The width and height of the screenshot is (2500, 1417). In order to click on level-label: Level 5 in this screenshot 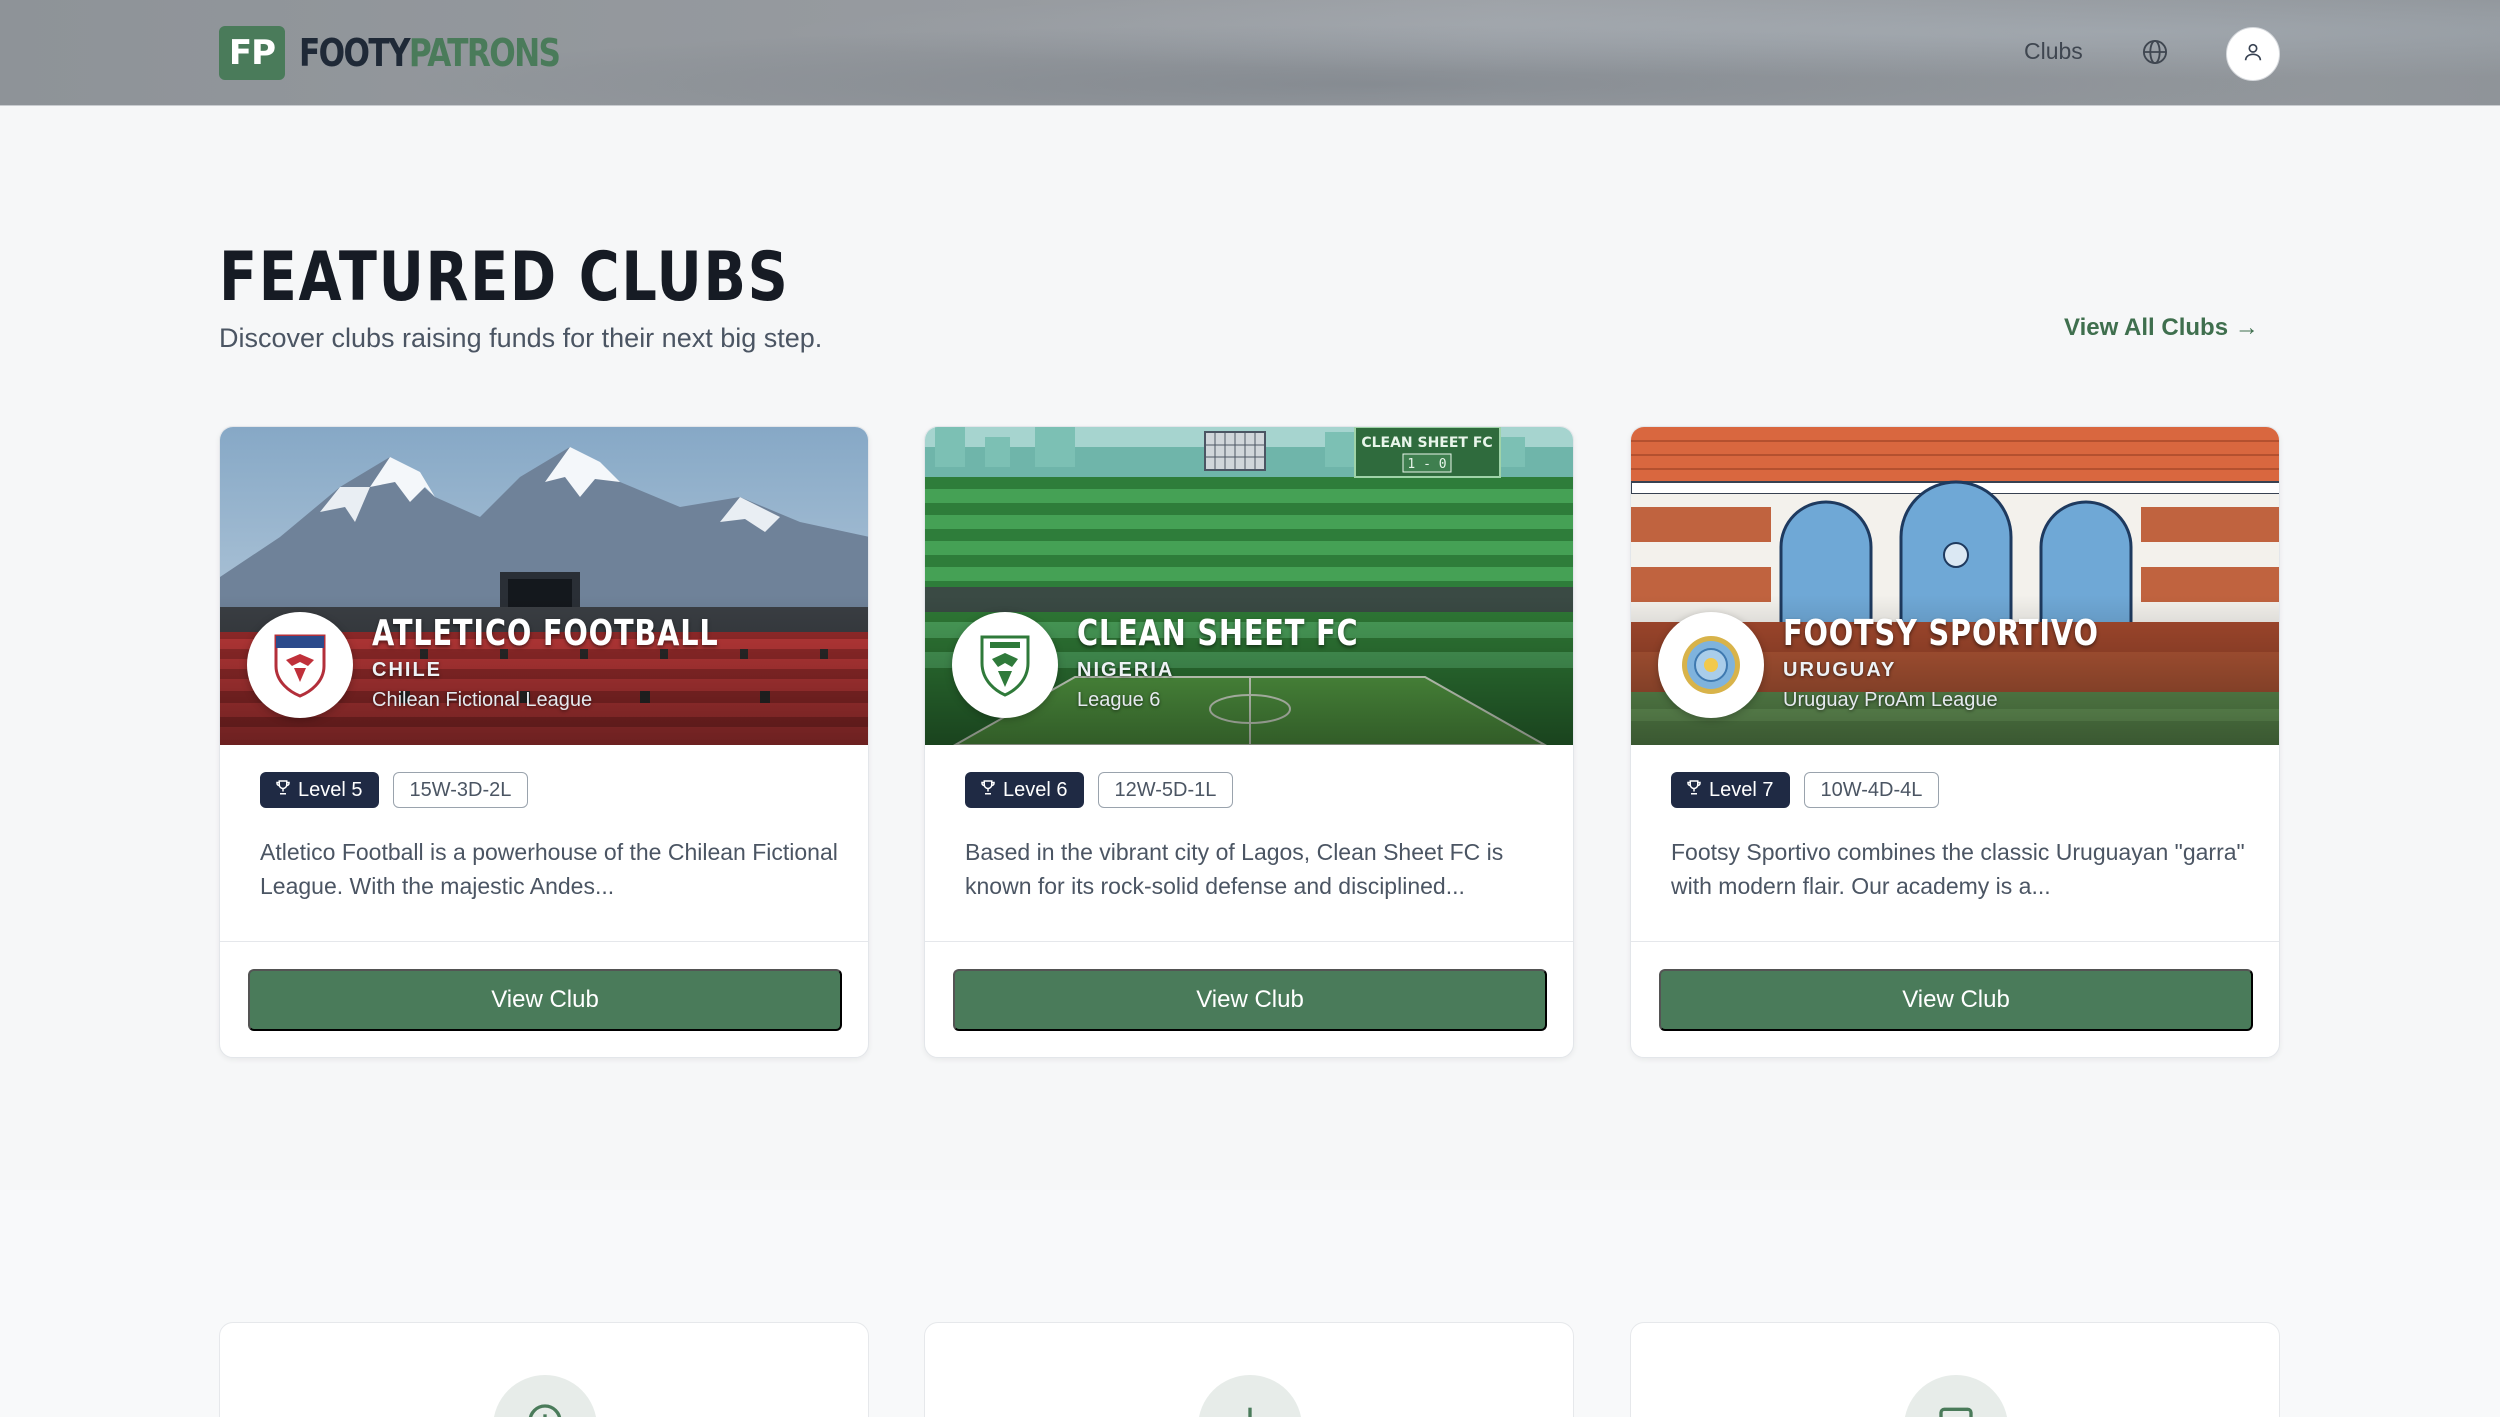, I will do `click(330, 789)`.